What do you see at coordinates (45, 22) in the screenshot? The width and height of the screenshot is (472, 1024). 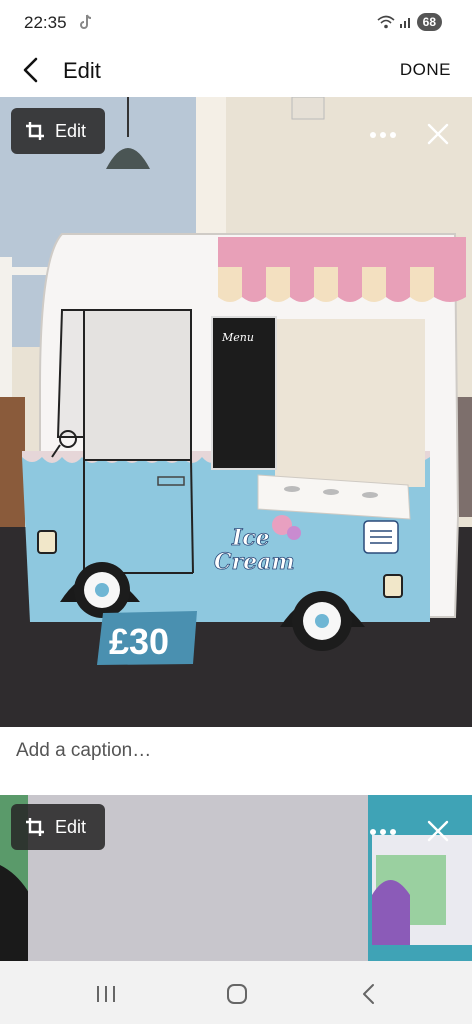 I see `status-time: 22:35` at bounding box center [45, 22].